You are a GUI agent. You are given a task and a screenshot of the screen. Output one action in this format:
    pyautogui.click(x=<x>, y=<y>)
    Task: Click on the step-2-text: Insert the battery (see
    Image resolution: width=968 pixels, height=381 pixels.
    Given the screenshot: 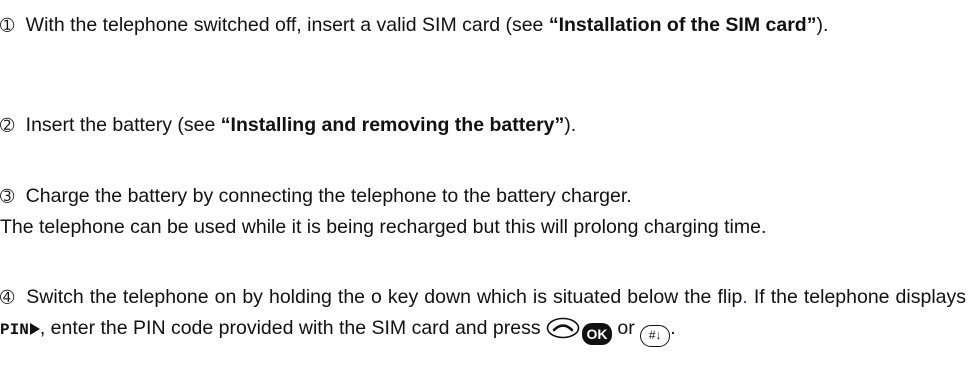 What is the action you would take?
    pyautogui.click(x=123, y=125)
    